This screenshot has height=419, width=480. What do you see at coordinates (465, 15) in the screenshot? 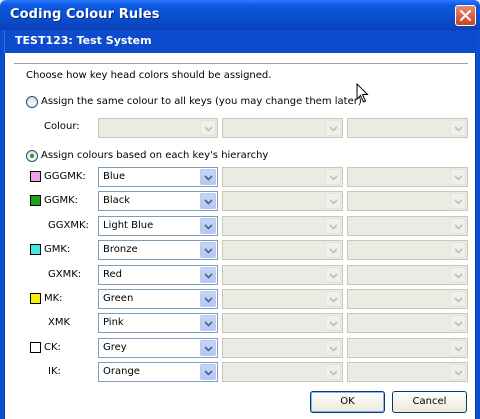
I see `close-button` at bounding box center [465, 15].